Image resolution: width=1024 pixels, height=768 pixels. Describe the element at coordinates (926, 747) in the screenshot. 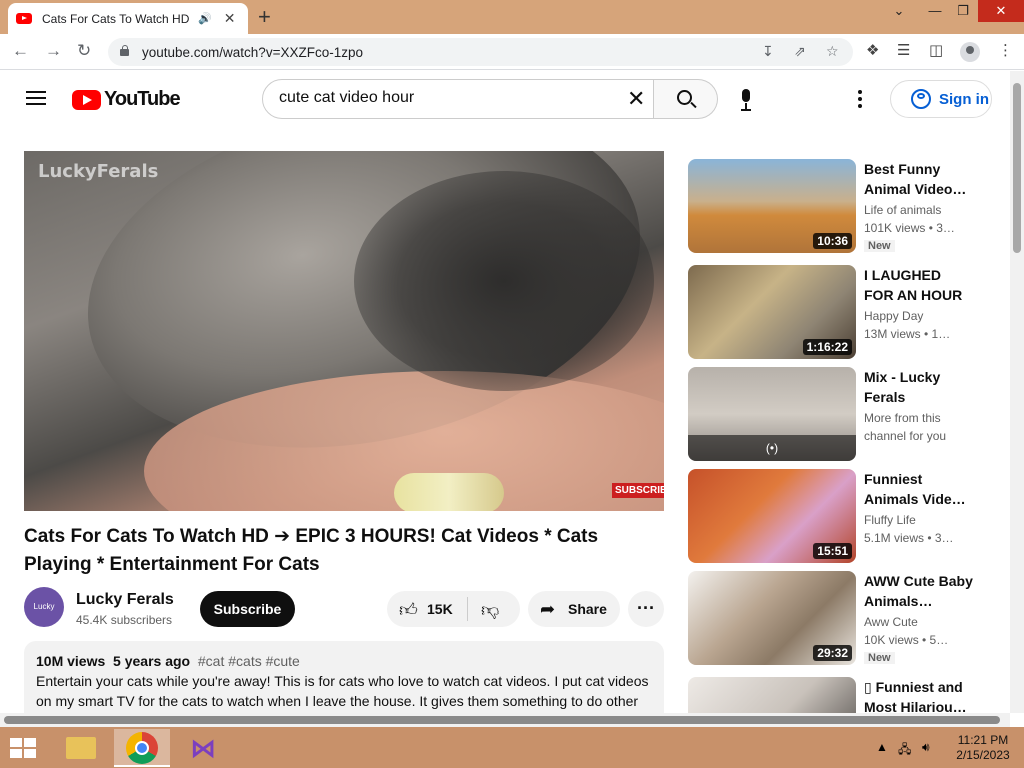

I see `volume-icon: 🔊︎` at that location.